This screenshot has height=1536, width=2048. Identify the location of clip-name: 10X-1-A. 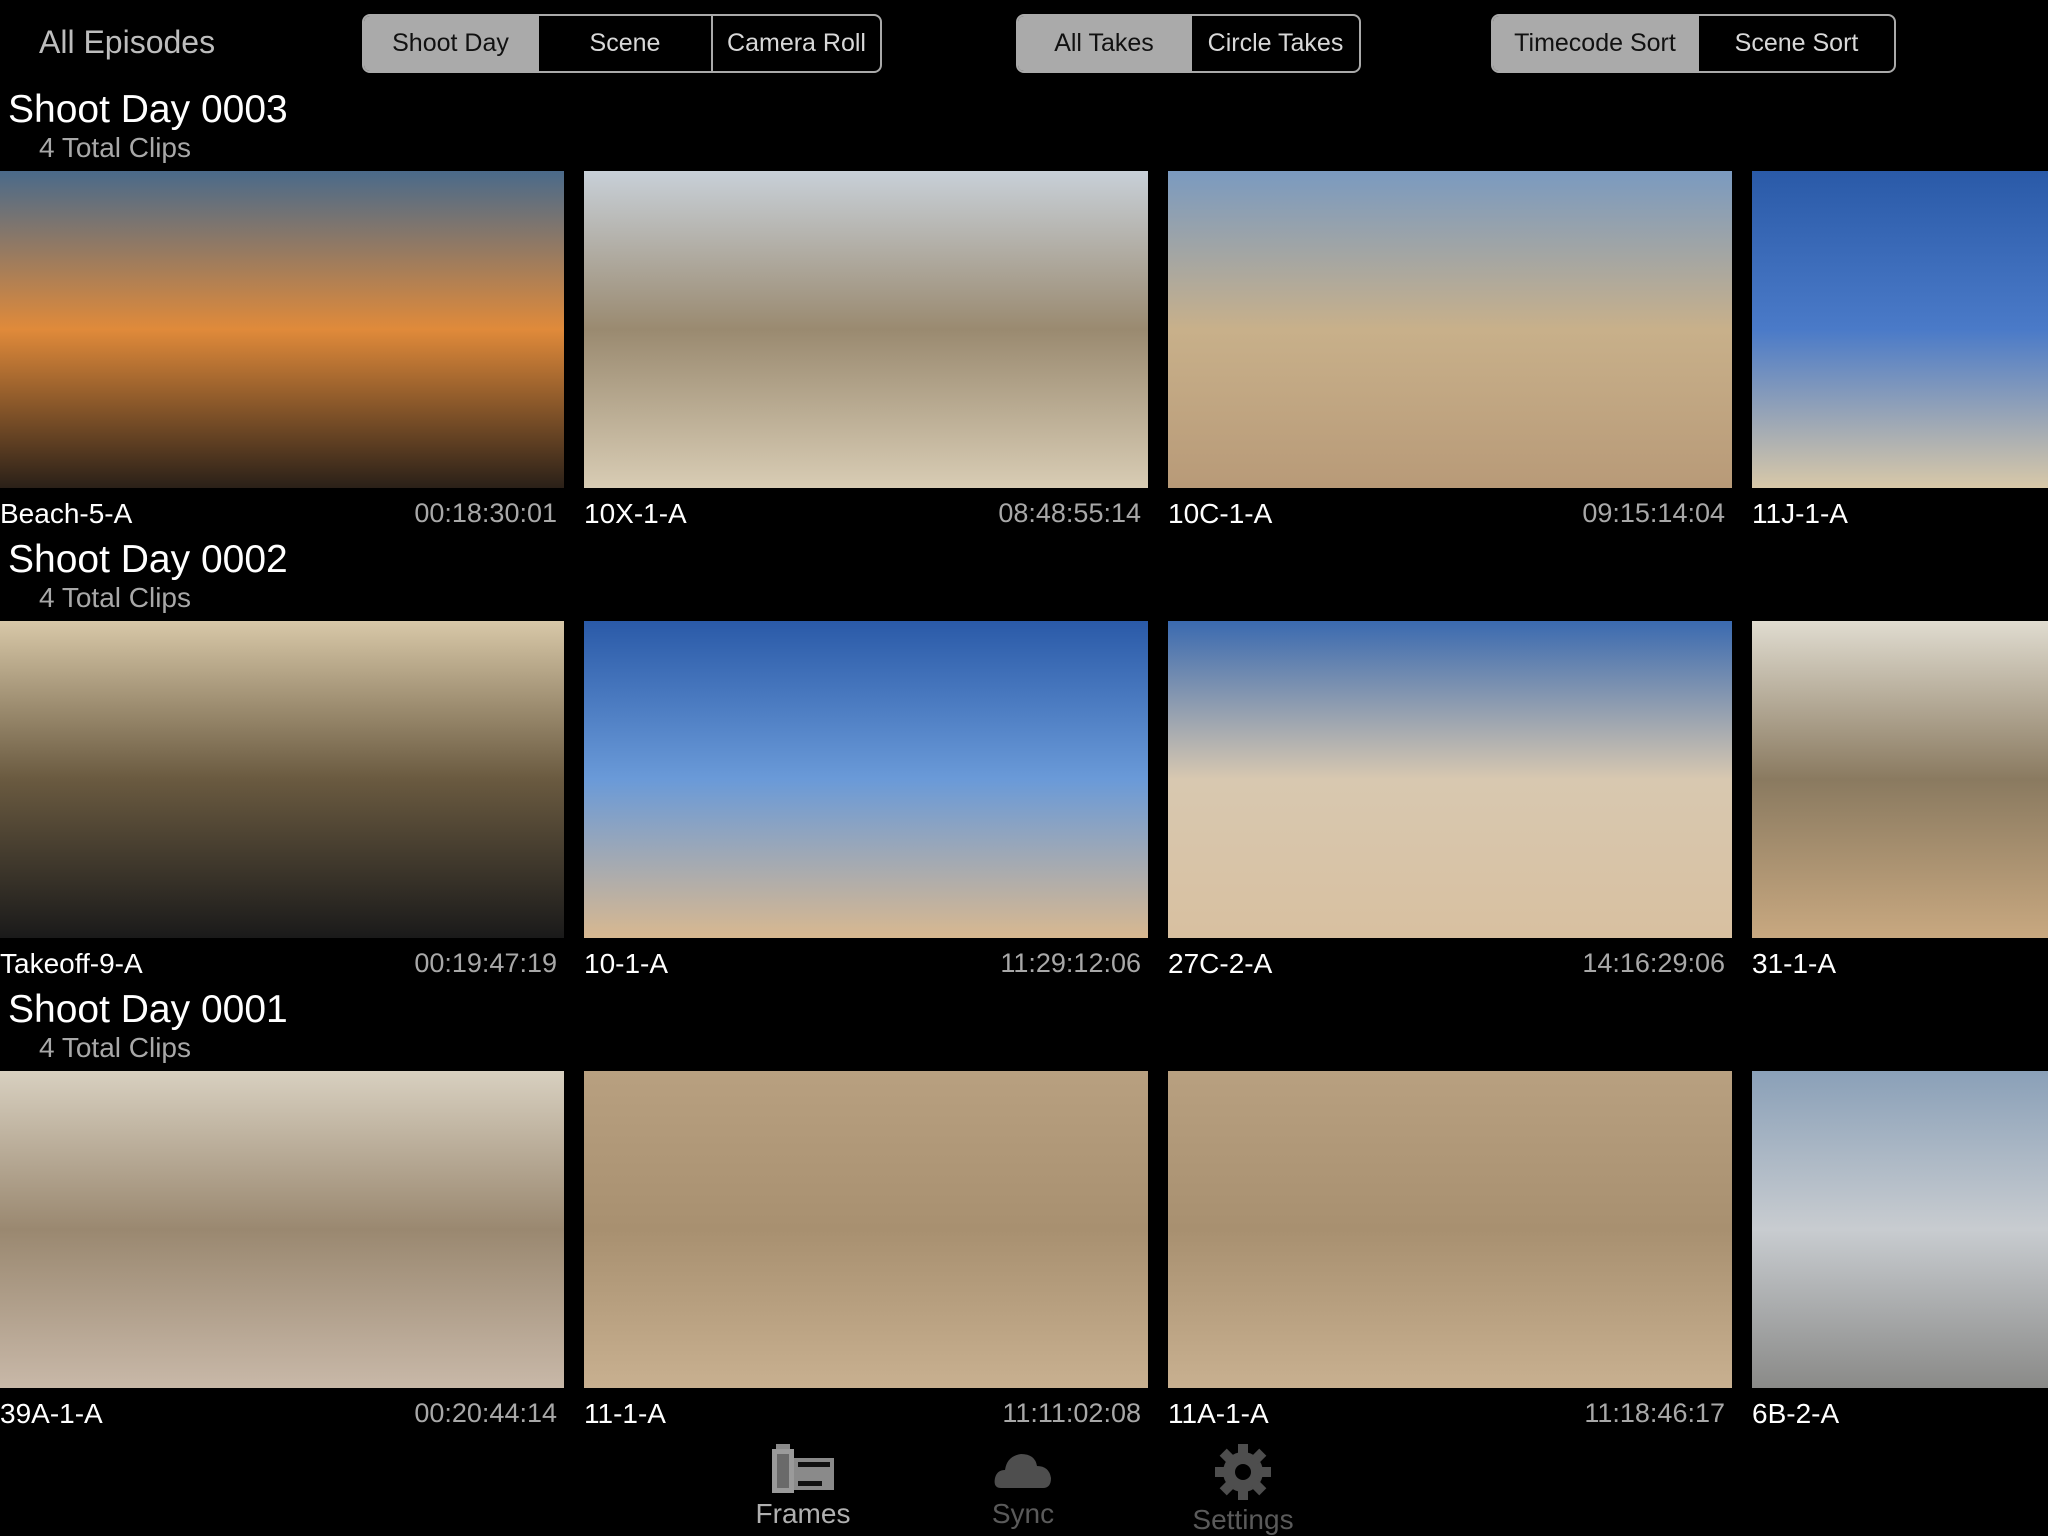
(635, 513).